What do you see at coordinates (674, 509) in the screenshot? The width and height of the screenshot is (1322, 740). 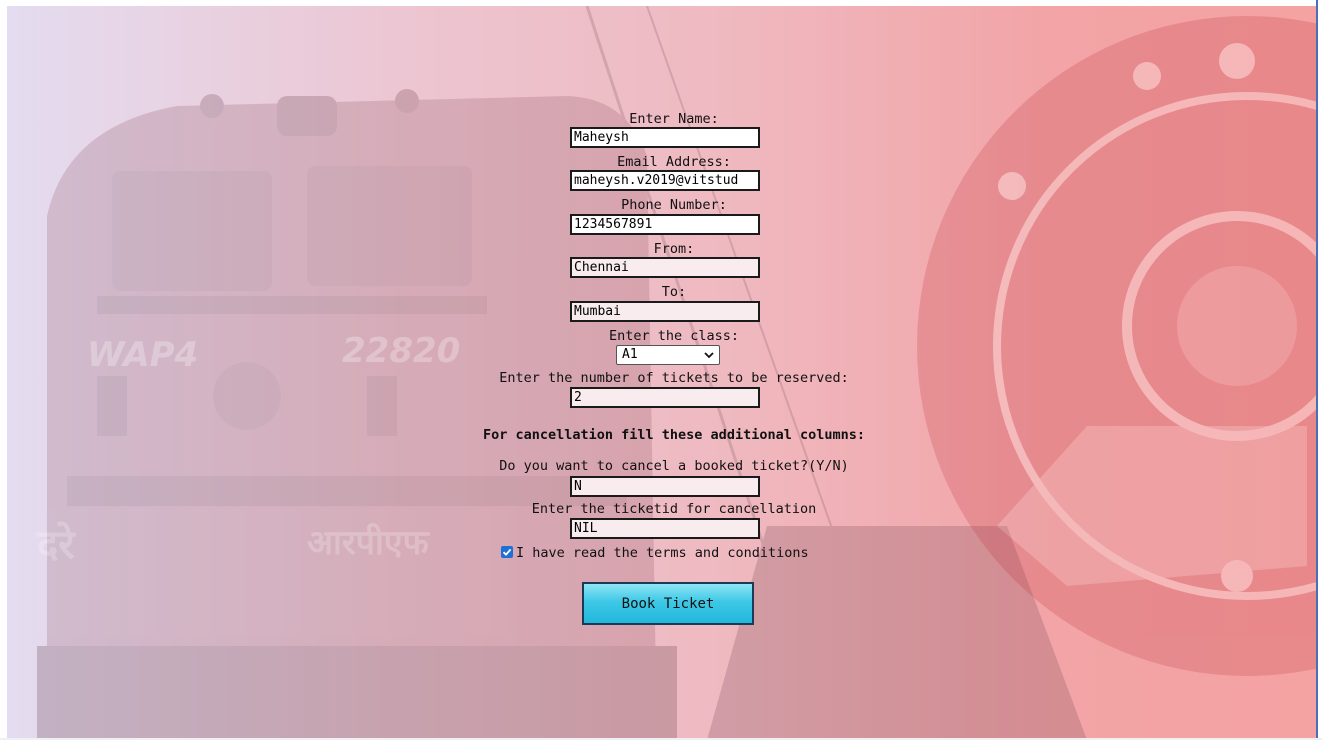 I see `ticketid-label: Enter the ticketid for cancellation` at bounding box center [674, 509].